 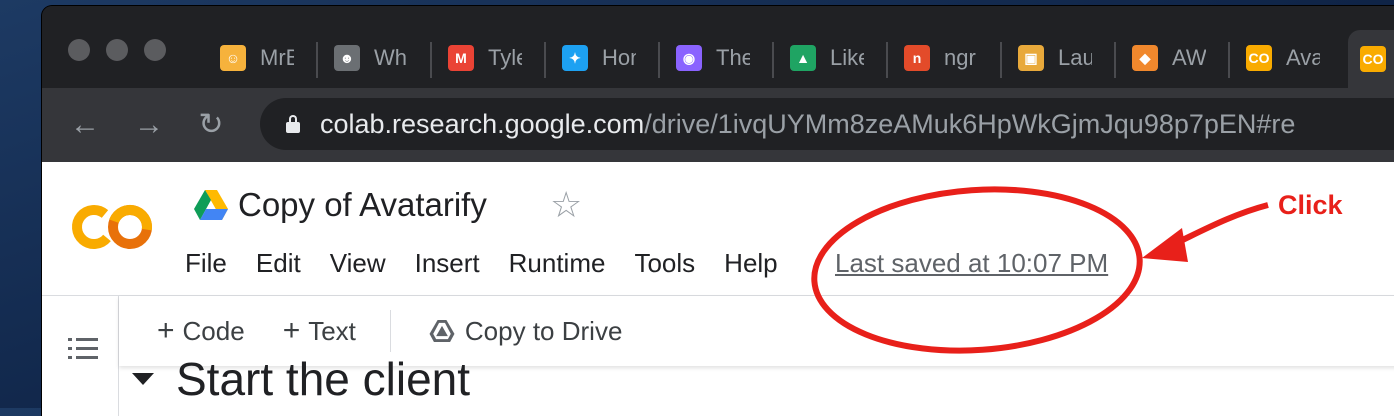 I want to click on menu-tools: Tools, so click(x=664, y=263).